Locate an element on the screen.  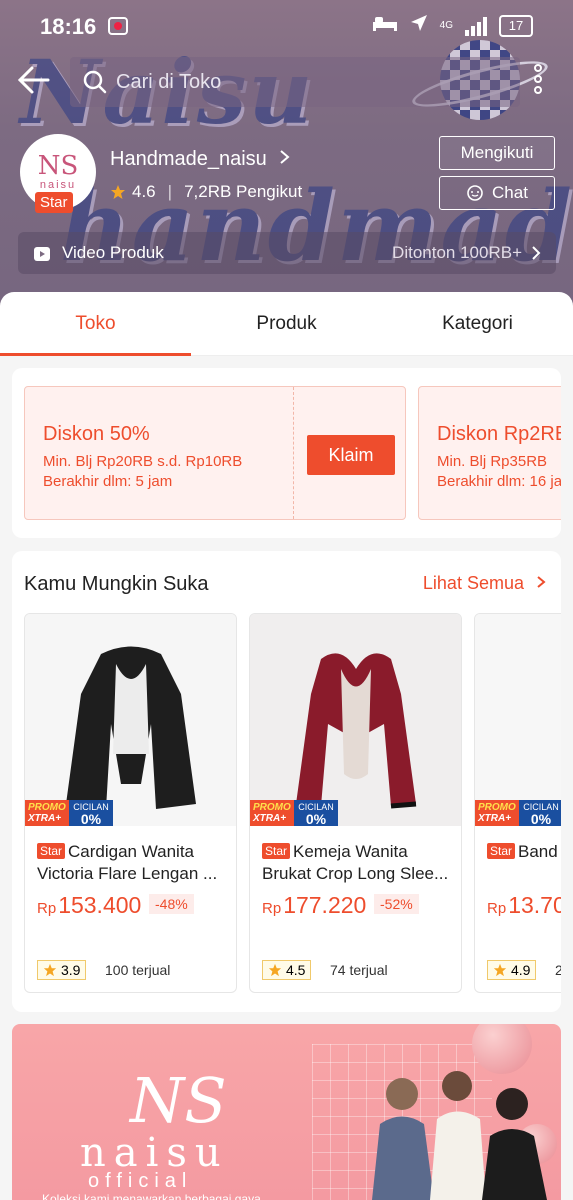
battery-icon: 17 is located at coordinates (516, 25).